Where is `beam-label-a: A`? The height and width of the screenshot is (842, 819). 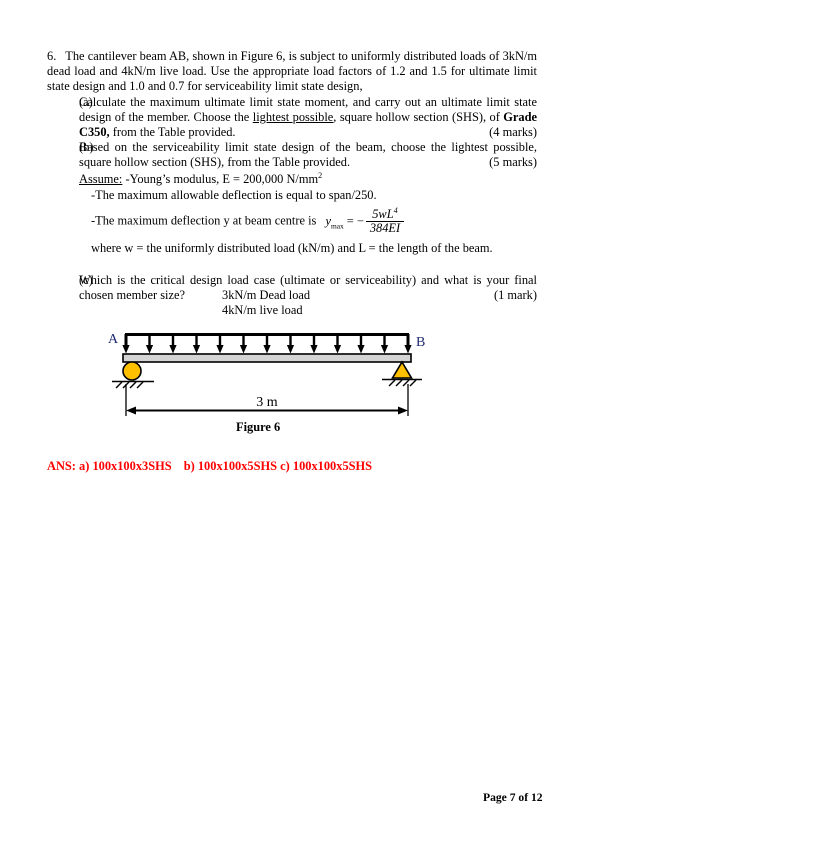
beam-label-a: A is located at coordinates (113, 339).